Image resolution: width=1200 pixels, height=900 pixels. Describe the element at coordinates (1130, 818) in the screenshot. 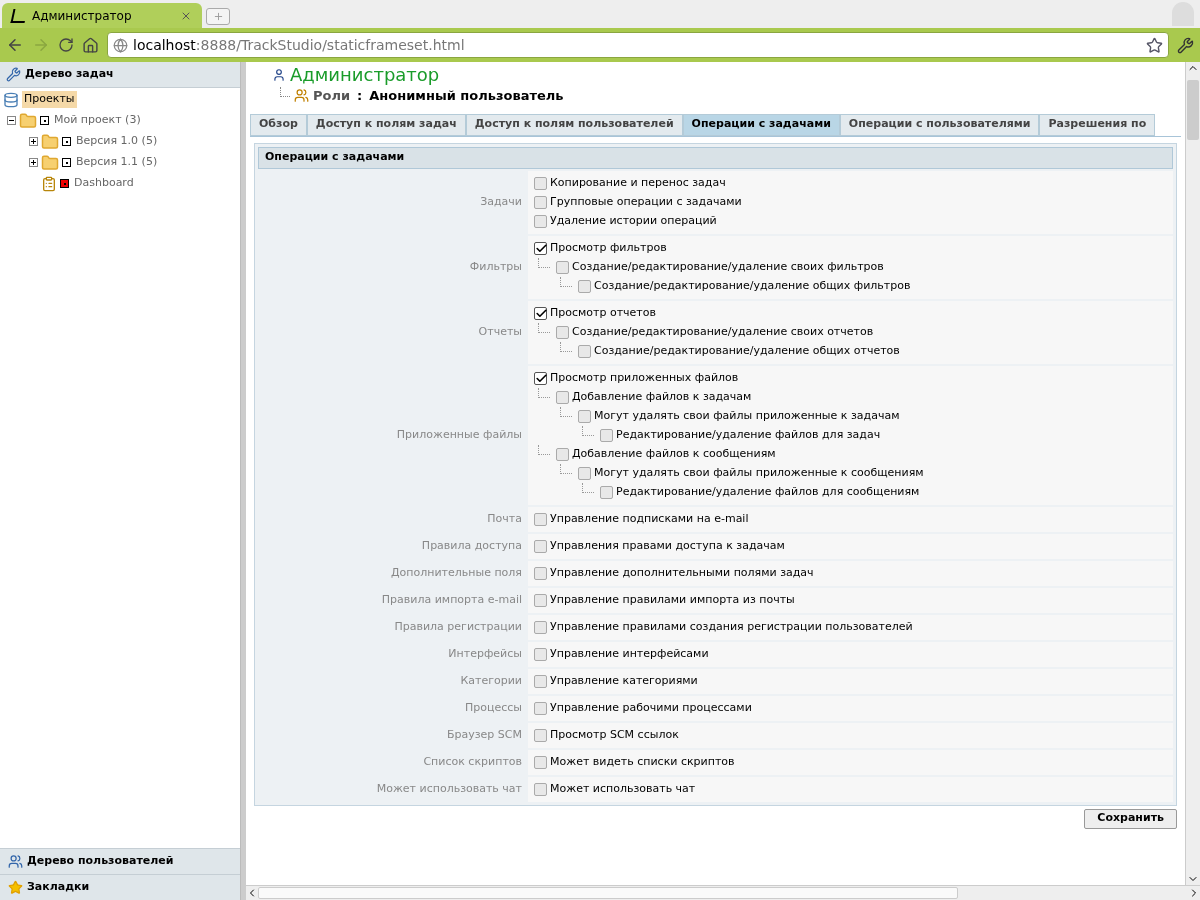

I see `save-button: Сохранить` at that location.